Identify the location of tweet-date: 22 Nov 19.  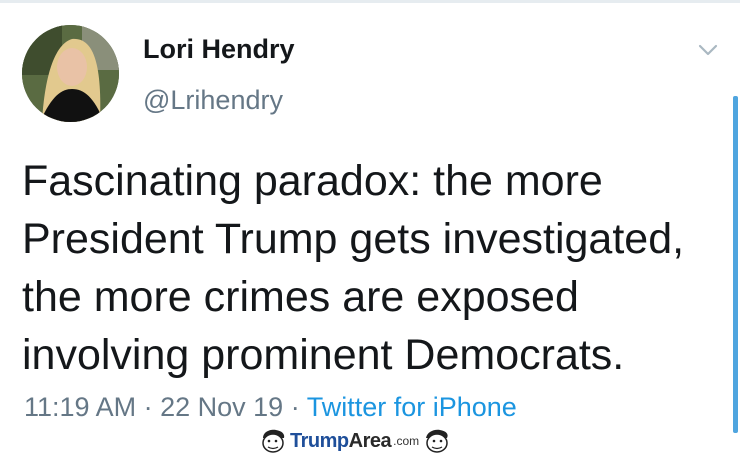
(221, 407).